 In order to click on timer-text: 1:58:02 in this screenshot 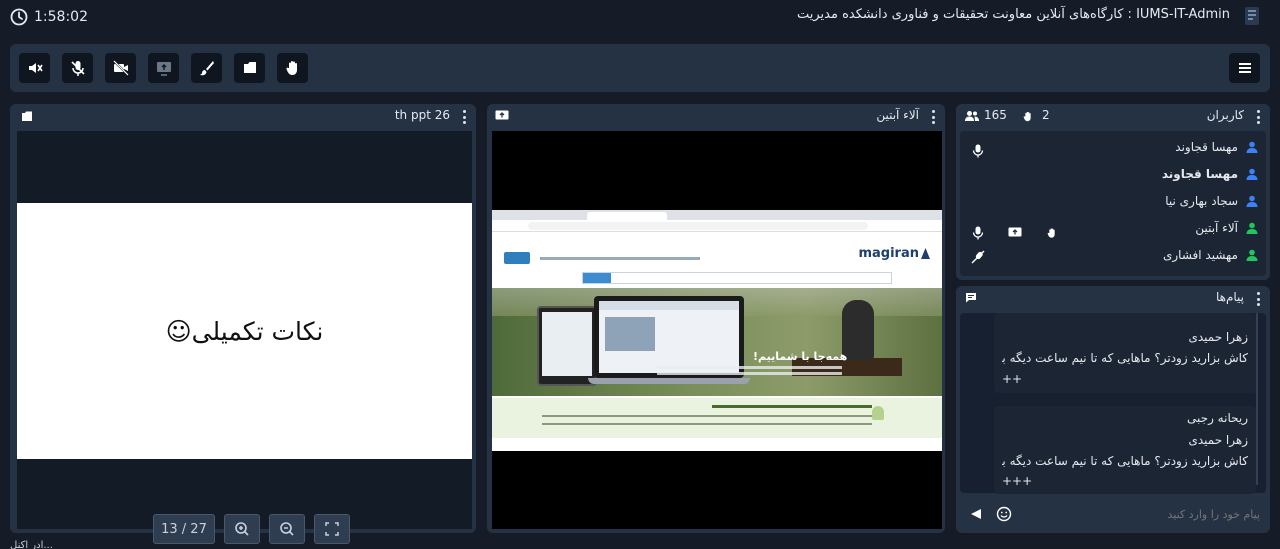, I will do `click(61, 17)`.